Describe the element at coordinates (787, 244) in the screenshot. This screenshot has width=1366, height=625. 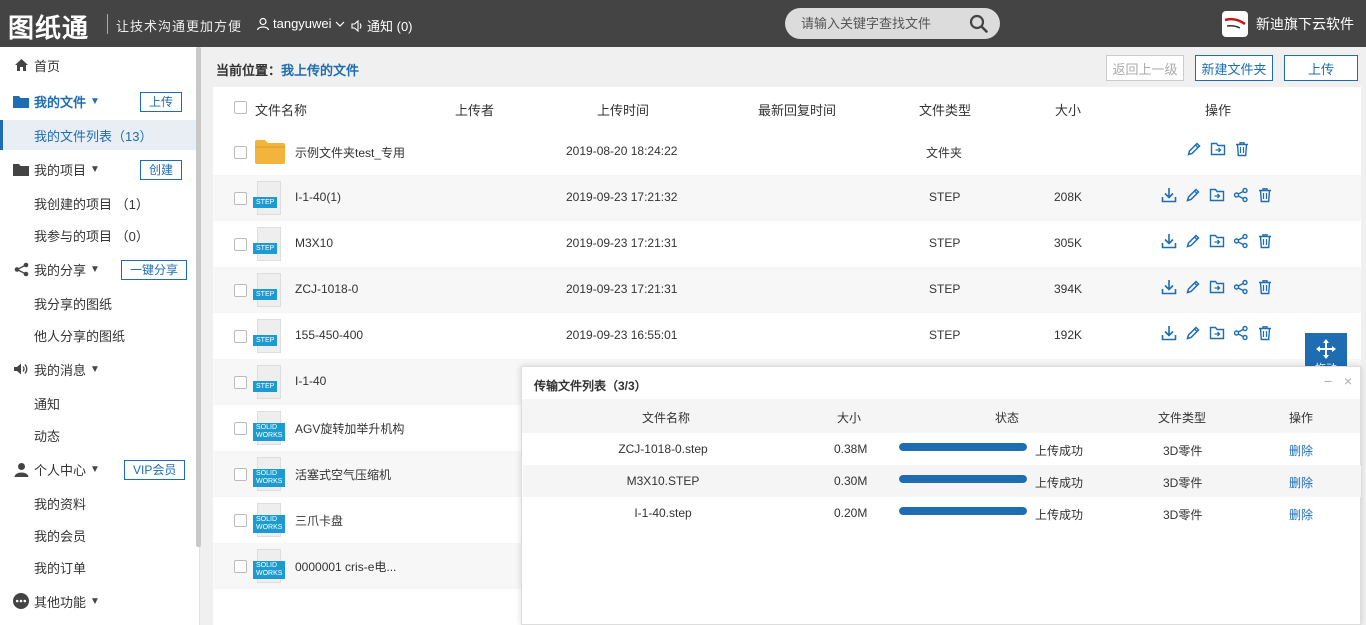
I see `table-row: STEP M3X10 2019-09-23 17:21:31 STEP 305K` at that location.